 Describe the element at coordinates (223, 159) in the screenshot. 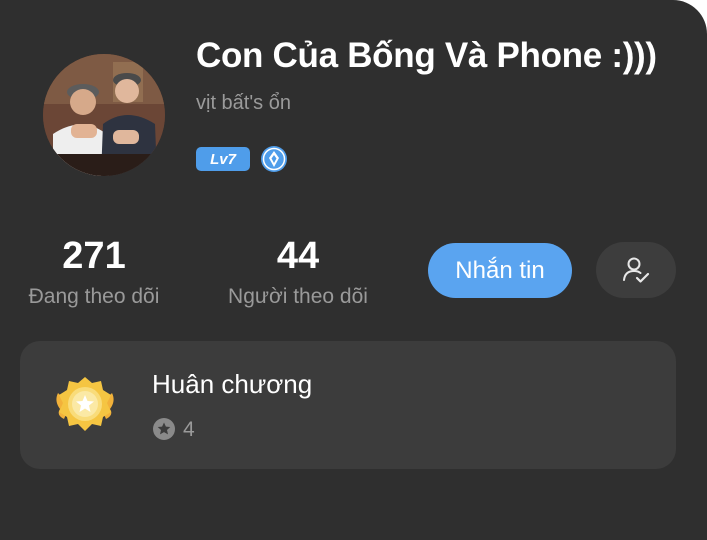

I see `level-badge: Lv7` at that location.